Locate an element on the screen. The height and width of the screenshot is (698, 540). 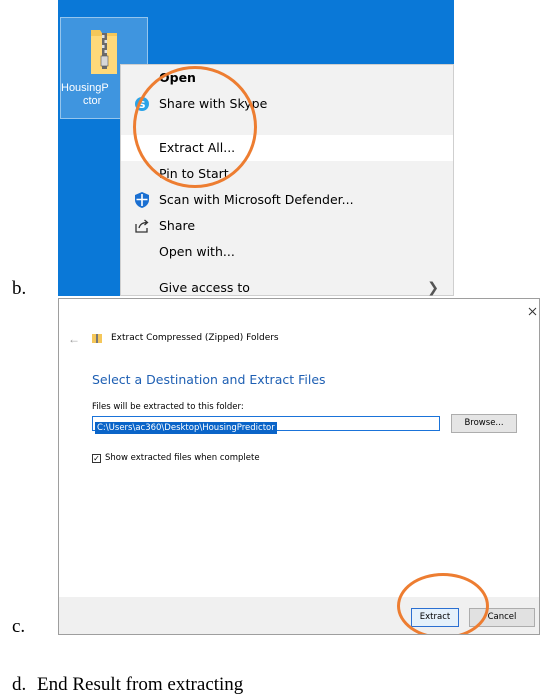
show-files-checkbox-label: Show extracted files when complete is located at coordinates (182, 458).